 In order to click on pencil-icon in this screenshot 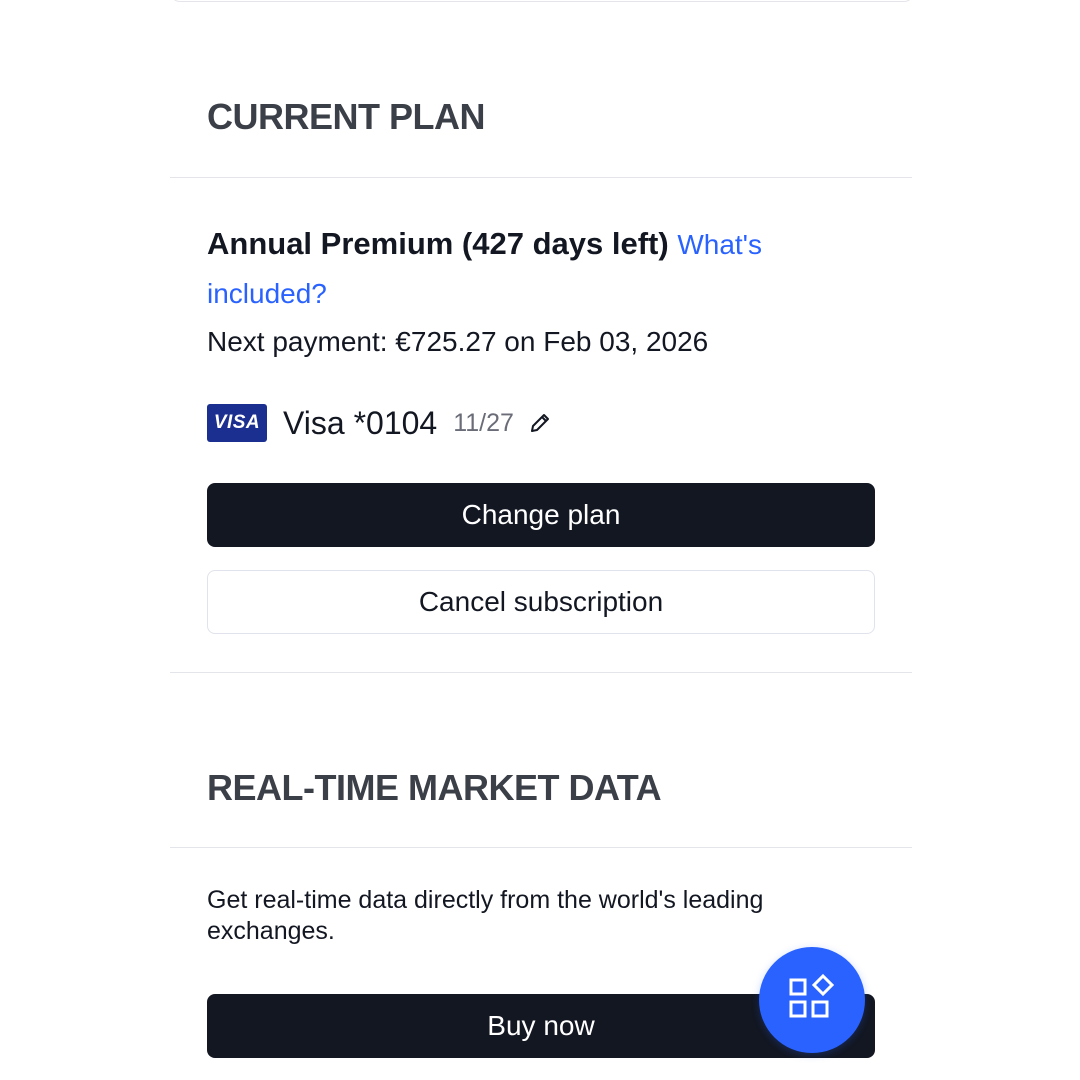, I will do `click(540, 423)`.